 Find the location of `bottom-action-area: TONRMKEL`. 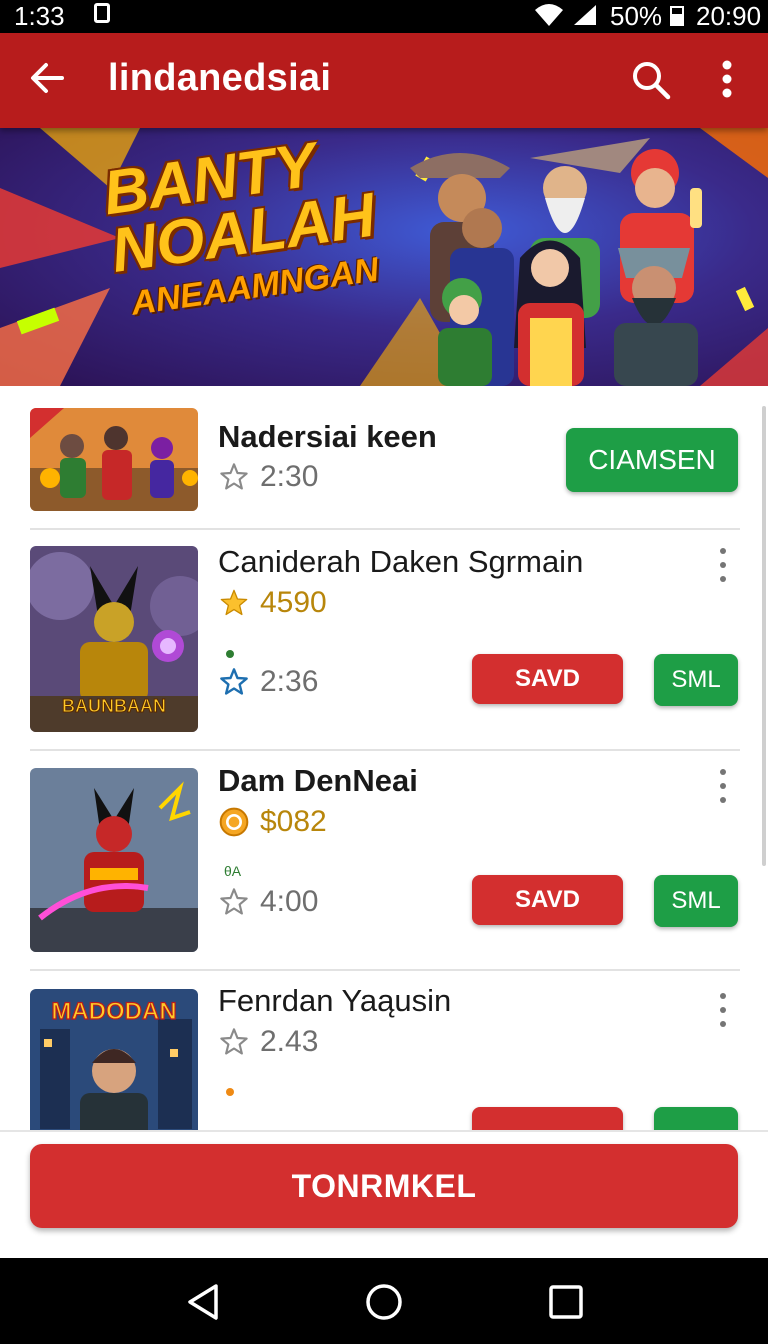

bottom-action-area: TONRMKEL is located at coordinates (384, 1194).